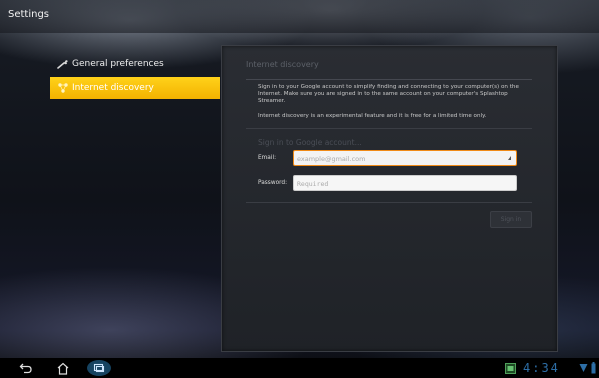 The width and height of the screenshot is (599, 378). What do you see at coordinates (331, 159) in the screenshot?
I see `email-placeholder: example@gmail.com` at bounding box center [331, 159].